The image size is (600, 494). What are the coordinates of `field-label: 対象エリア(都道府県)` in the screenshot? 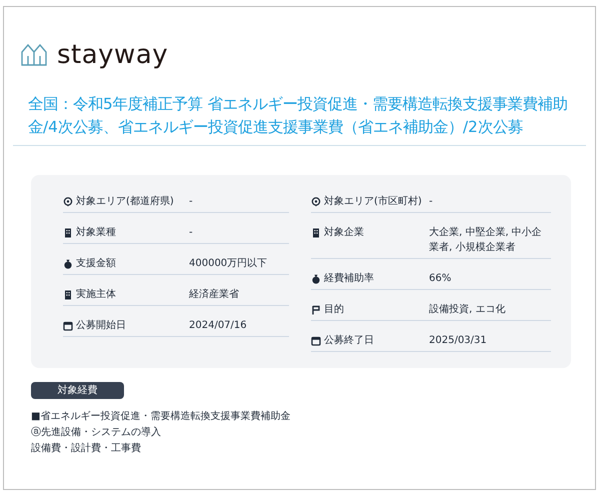 It's located at (125, 202).